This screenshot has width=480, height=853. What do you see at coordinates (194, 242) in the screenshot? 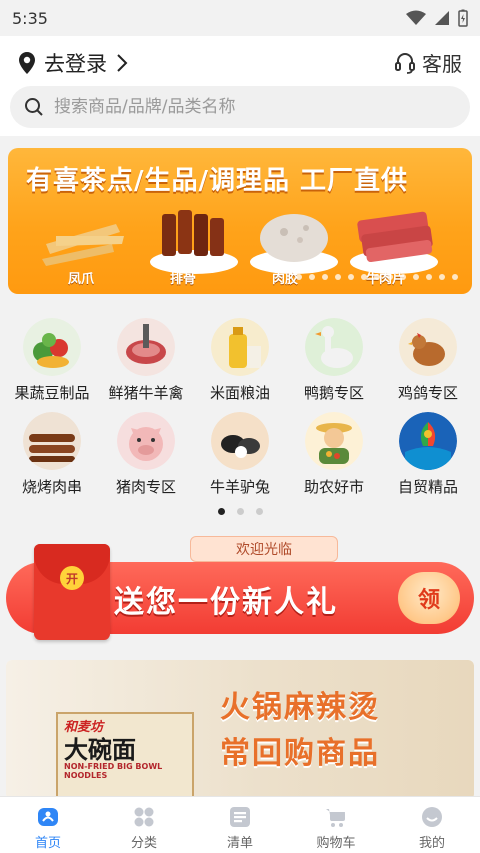
I see `ribs-image` at bounding box center [194, 242].